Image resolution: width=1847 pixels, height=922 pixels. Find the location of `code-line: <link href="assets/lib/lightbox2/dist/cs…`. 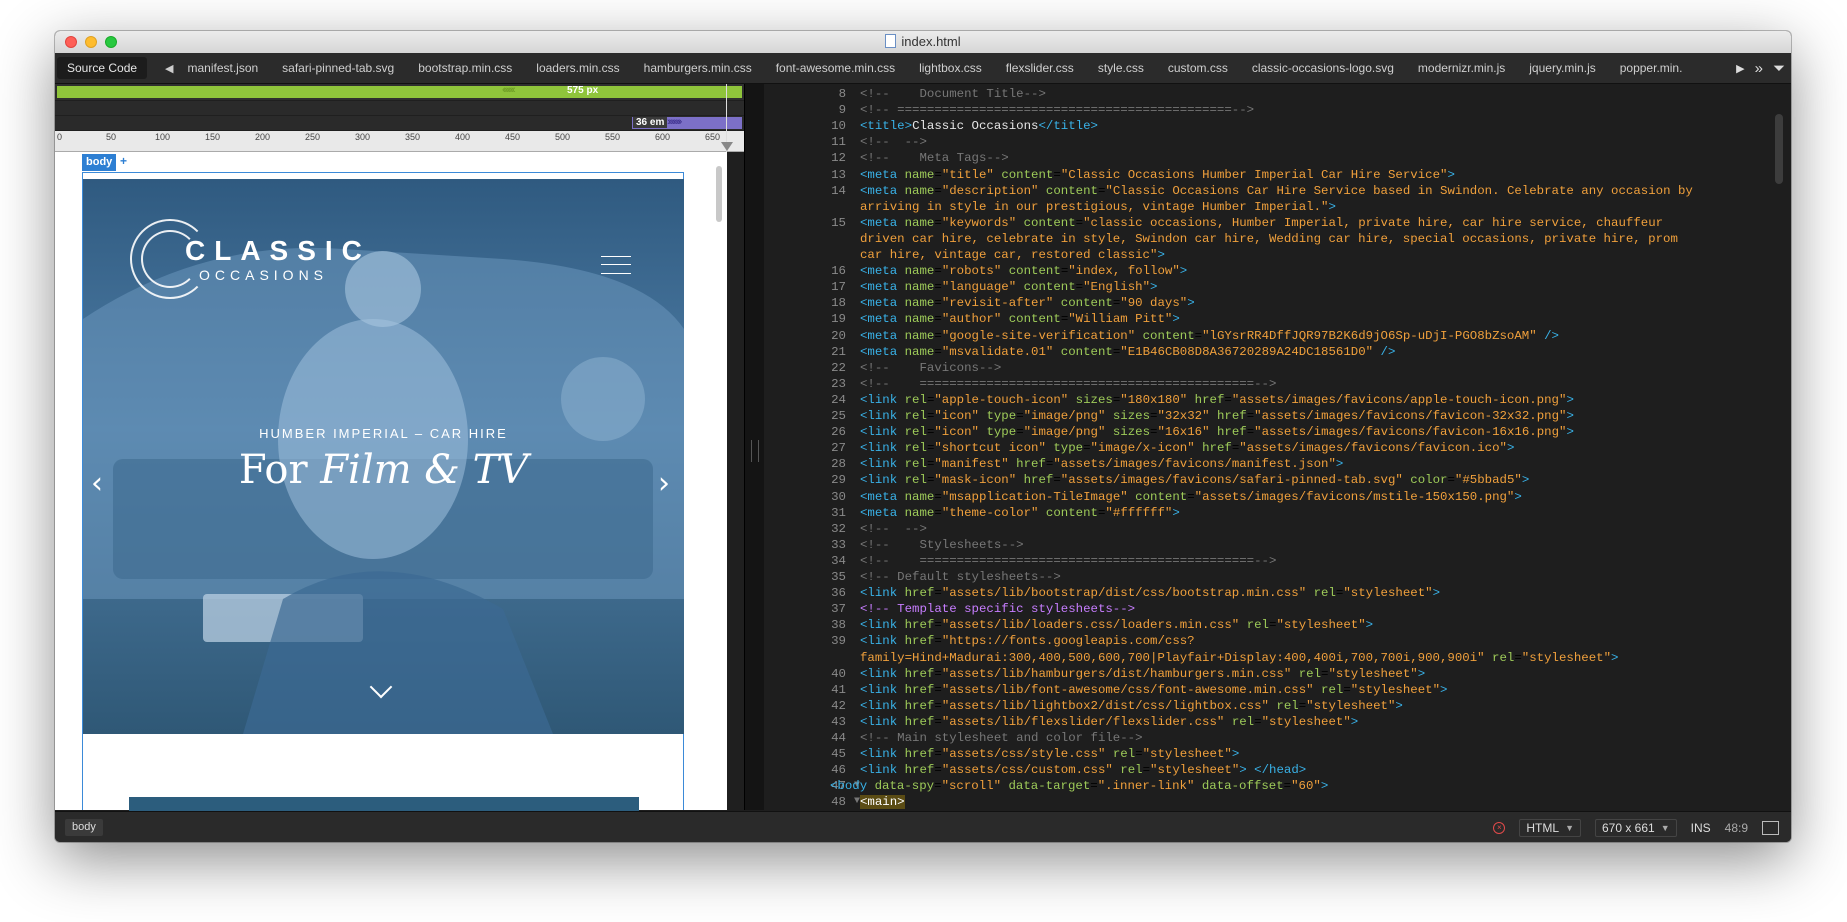

code-line: <link href="assets/lib/lightbox2/dist/cs… is located at coordinates (1131, 706).